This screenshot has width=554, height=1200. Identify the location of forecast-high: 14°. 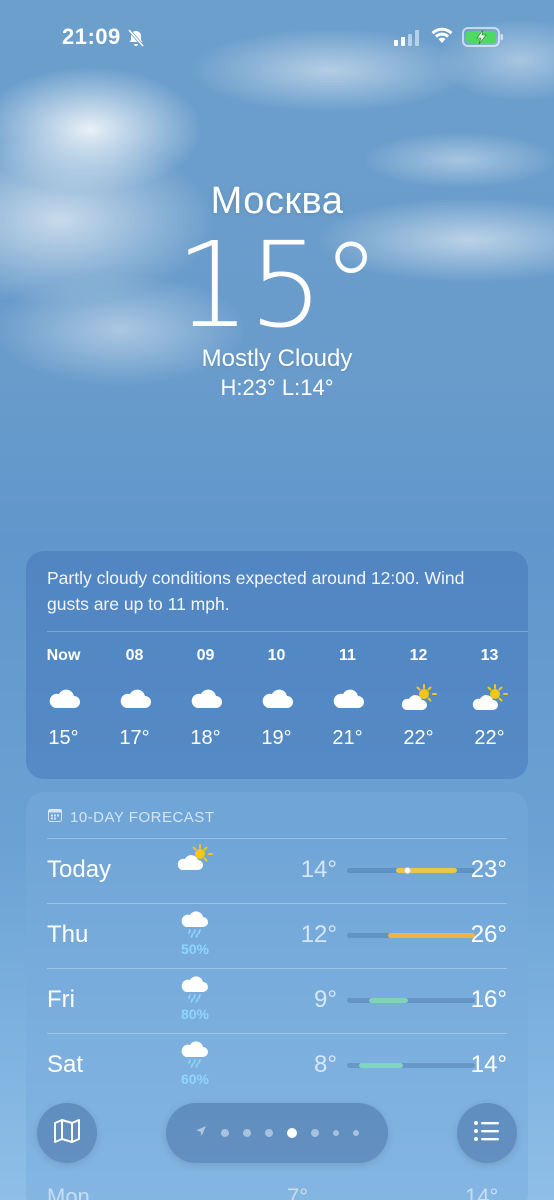
(488, 1064).